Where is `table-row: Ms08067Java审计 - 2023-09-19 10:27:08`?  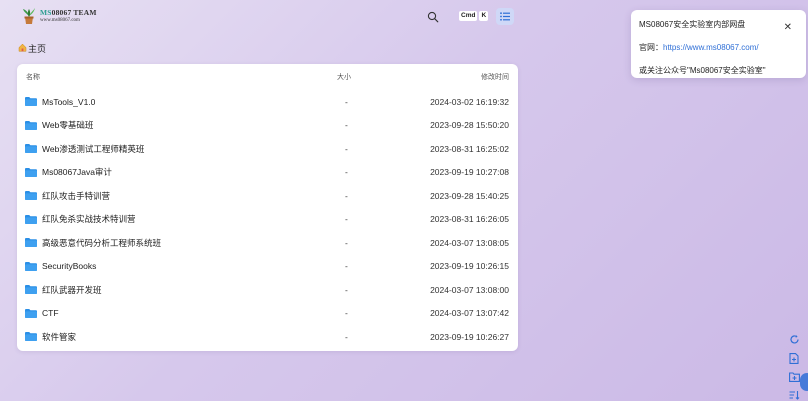 table-row: Ms08067Java审计 - 2023-09-19 10:27:08 is located at coordinates (267, 172).